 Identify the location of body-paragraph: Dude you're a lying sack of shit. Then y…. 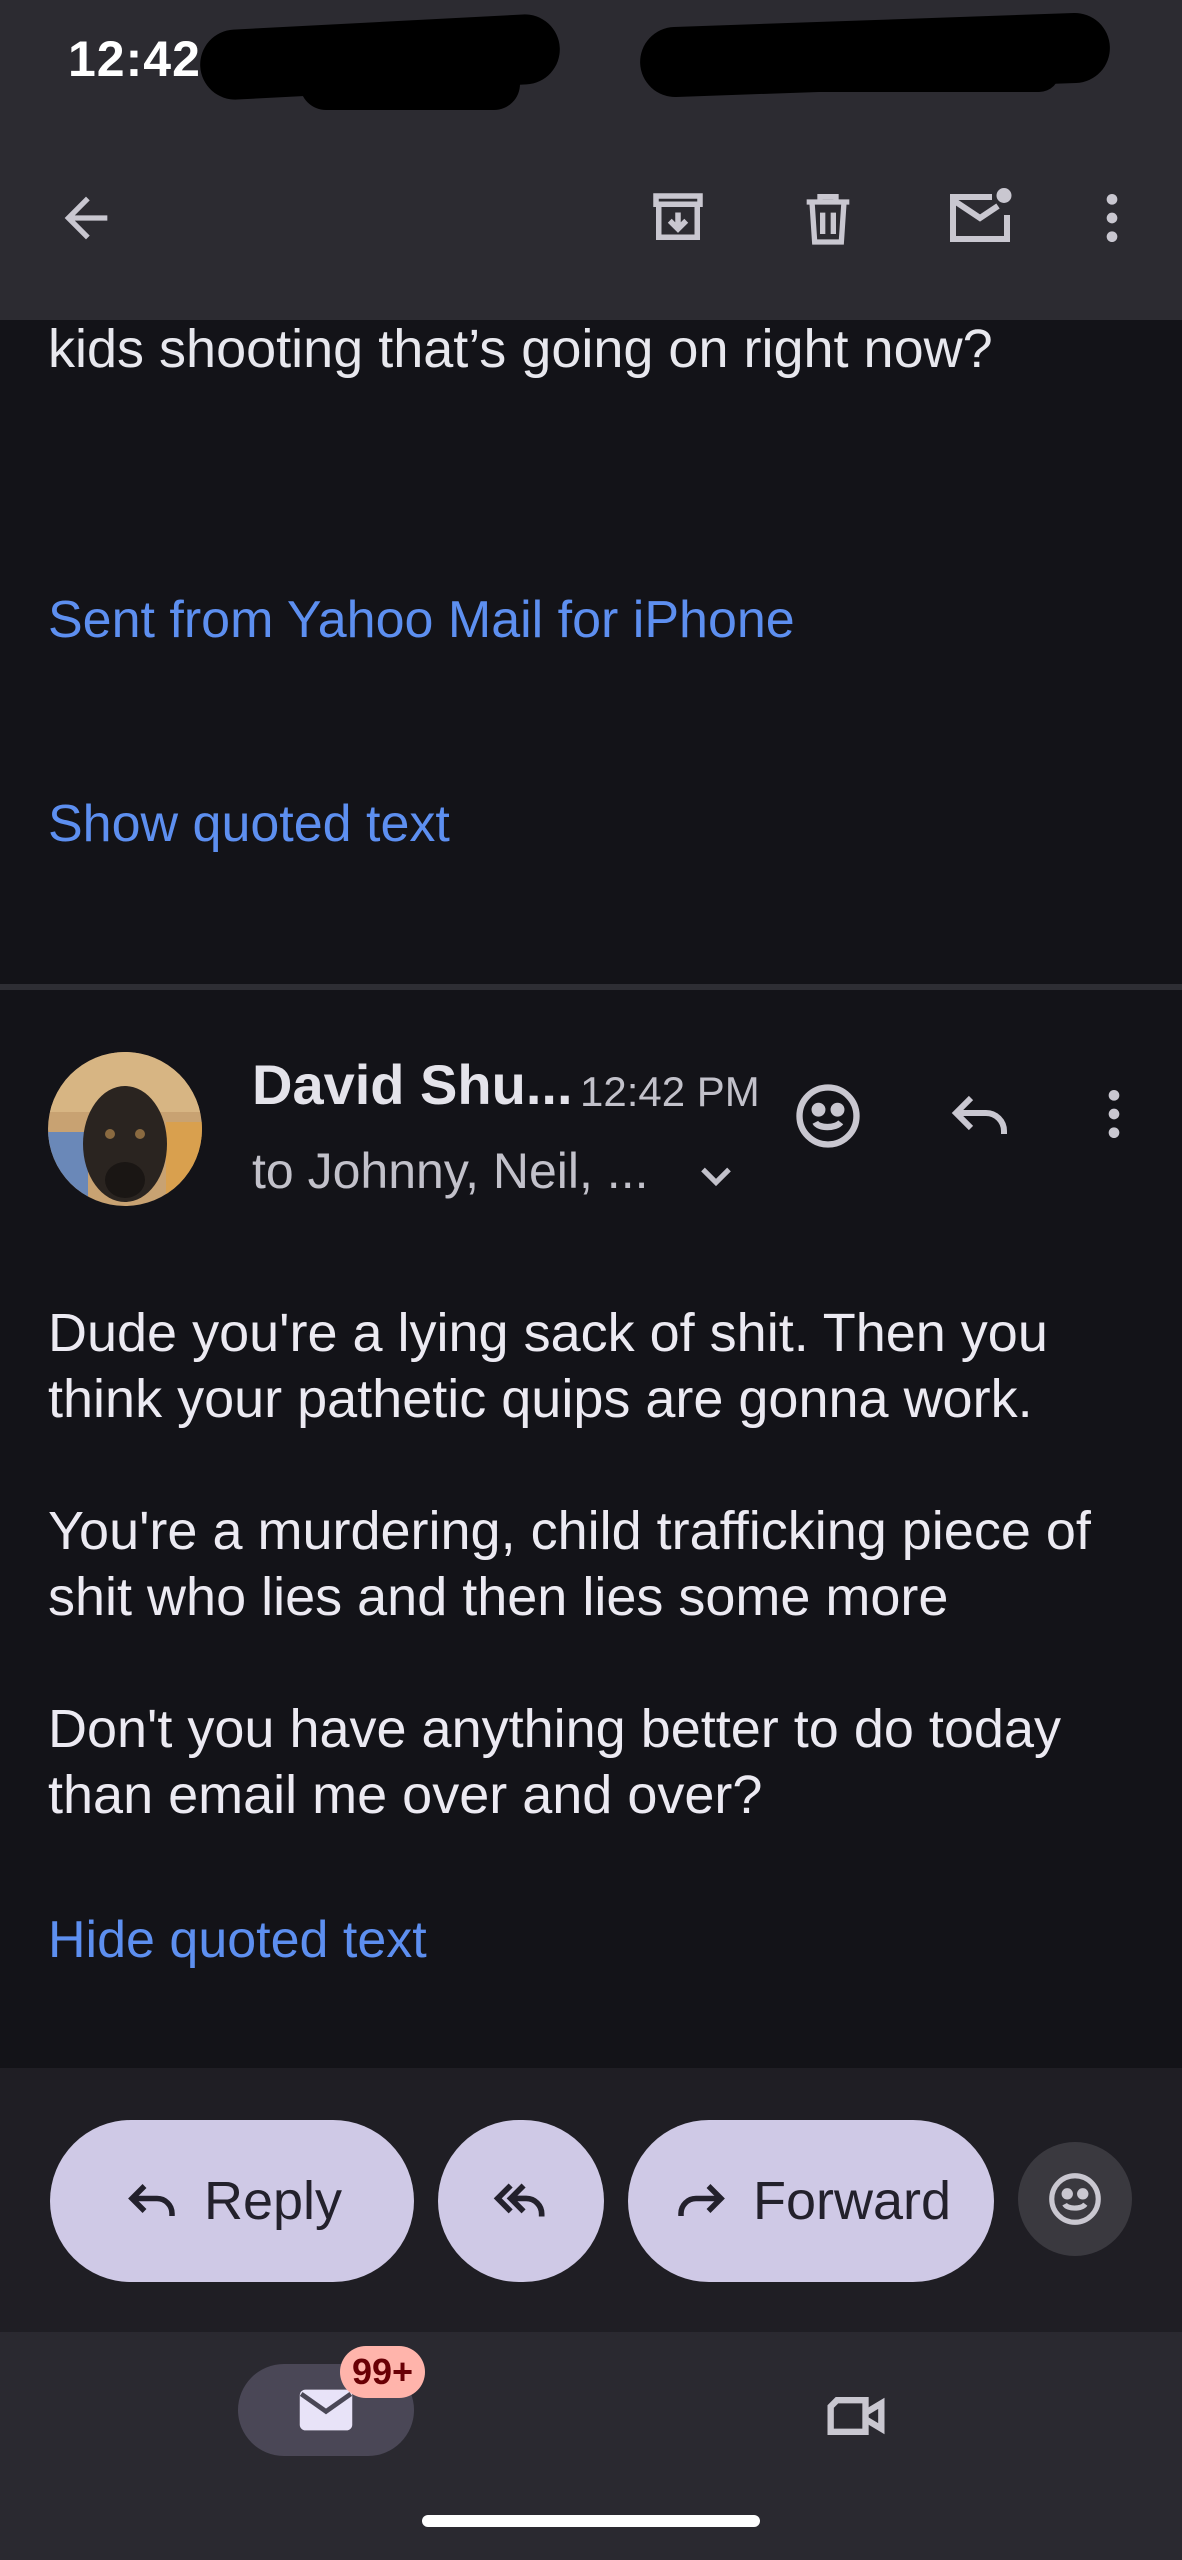
(548, 1366).